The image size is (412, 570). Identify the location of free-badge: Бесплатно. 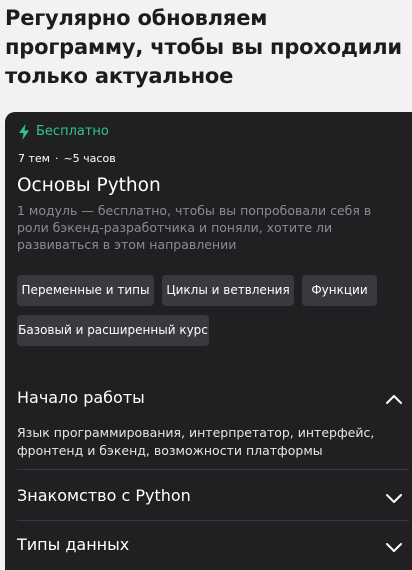
(63, 132).